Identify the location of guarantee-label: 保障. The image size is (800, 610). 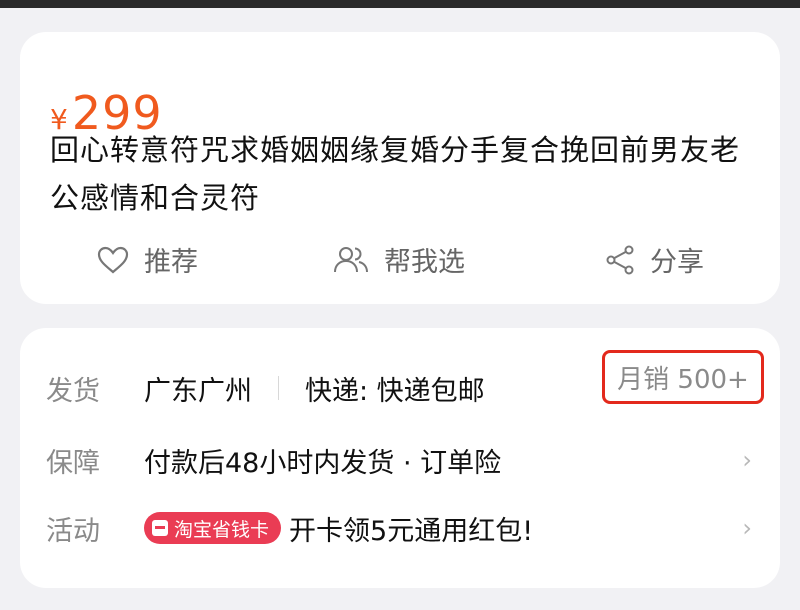
(73, 463).